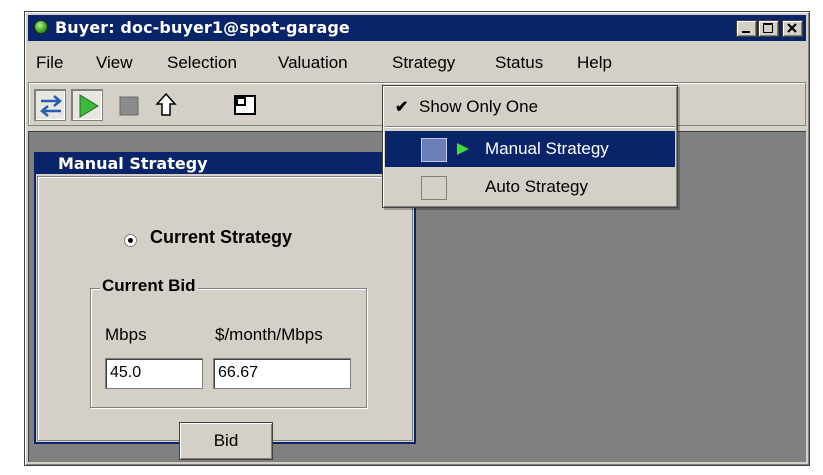 Image resolution: width=823 pixels, height=475 pixels. I want to click on mbps-field: 45.0, so click(154, 373).